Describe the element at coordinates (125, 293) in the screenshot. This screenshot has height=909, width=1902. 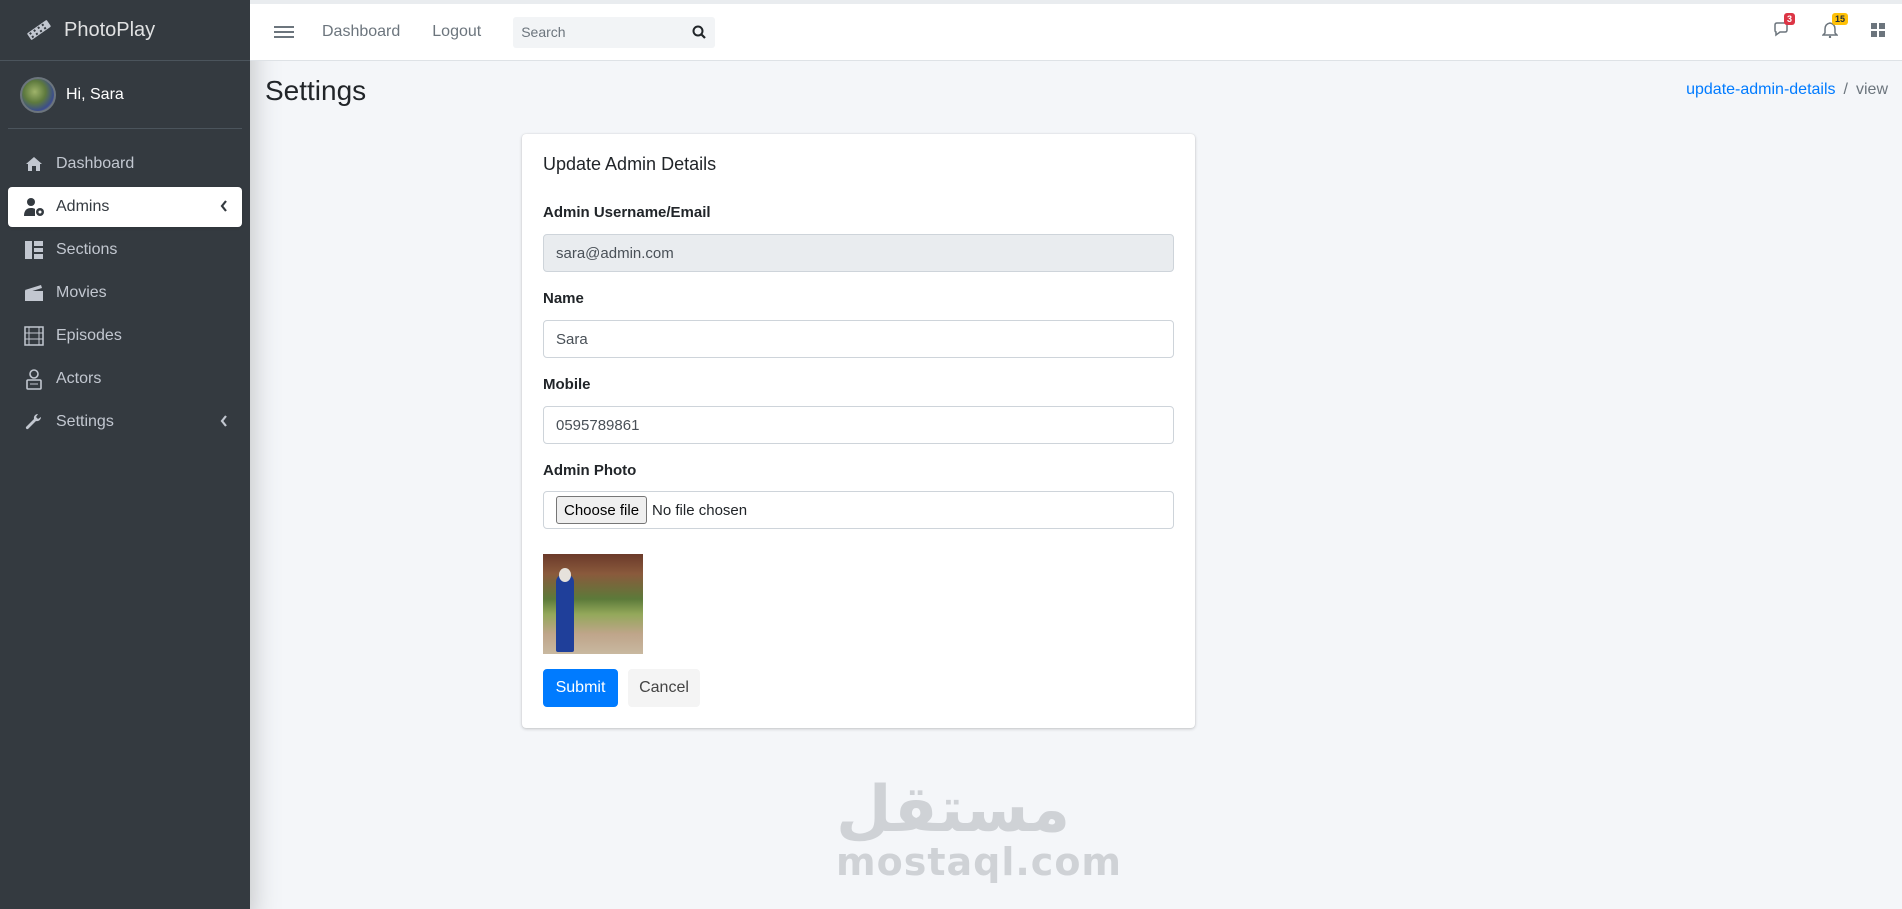
I see `sidebar-item-movies: Movies` at that location.